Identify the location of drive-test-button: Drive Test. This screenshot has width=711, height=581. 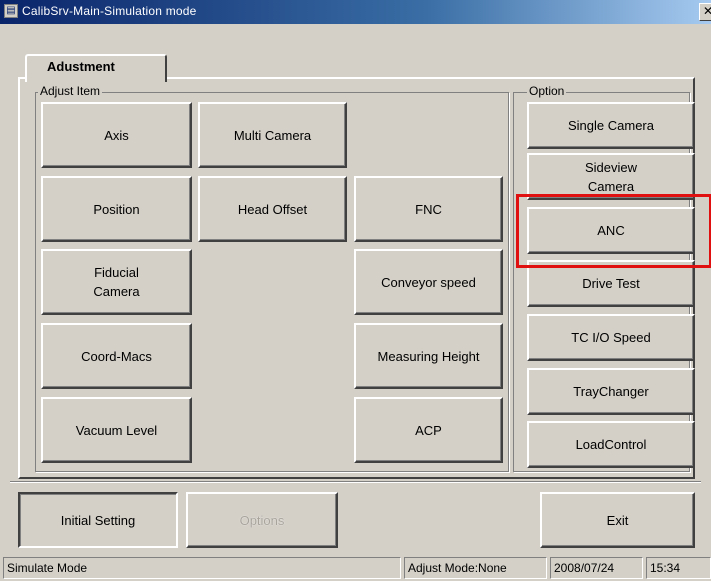
(611, 283).